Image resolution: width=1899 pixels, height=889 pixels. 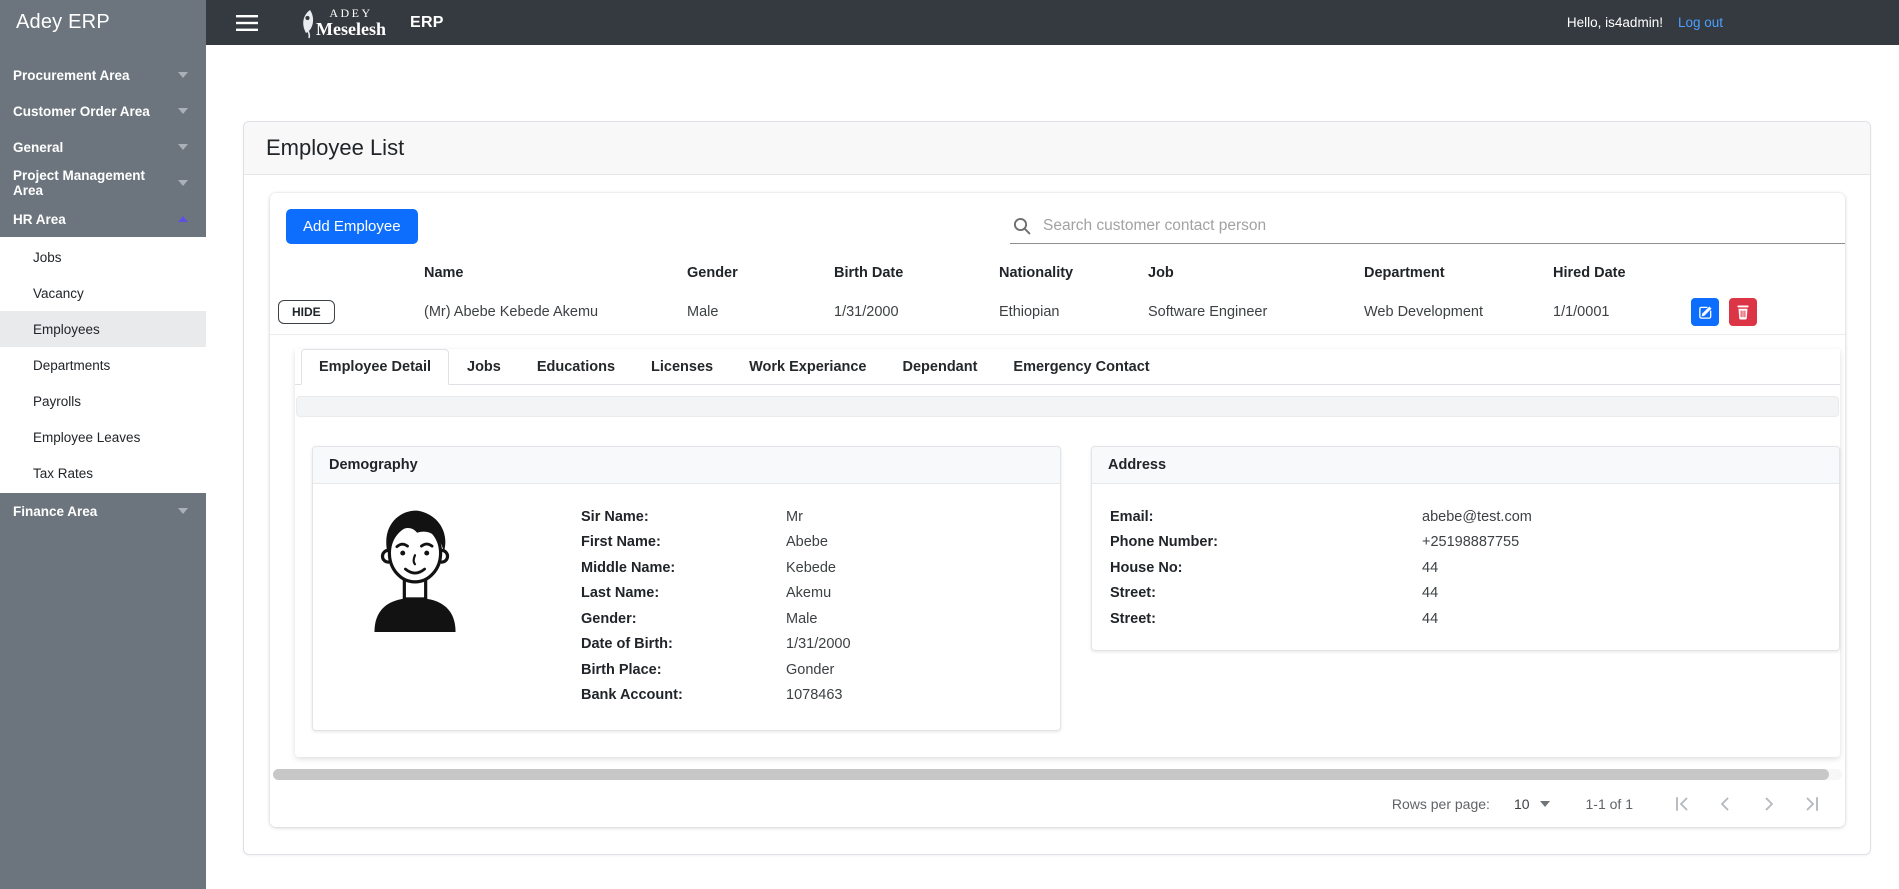 I want to click on sidebar-item-hr-area: HR Area, so click(x=103, y=219).